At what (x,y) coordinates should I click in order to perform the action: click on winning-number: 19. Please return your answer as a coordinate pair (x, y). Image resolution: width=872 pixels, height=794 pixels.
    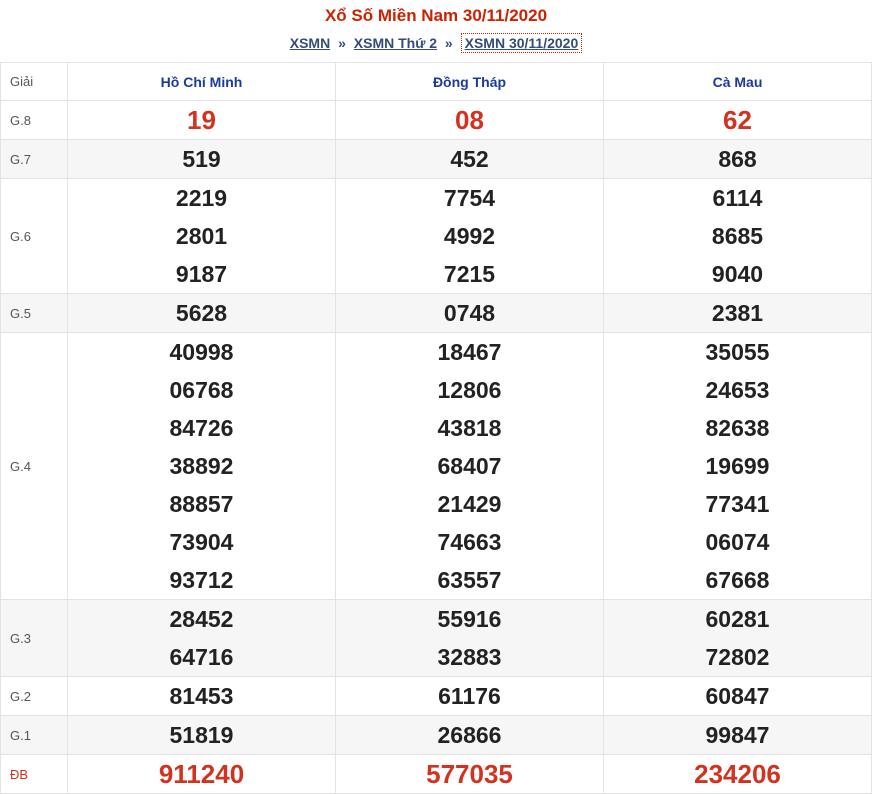
    Looking at the image, I should click on (201, 120).